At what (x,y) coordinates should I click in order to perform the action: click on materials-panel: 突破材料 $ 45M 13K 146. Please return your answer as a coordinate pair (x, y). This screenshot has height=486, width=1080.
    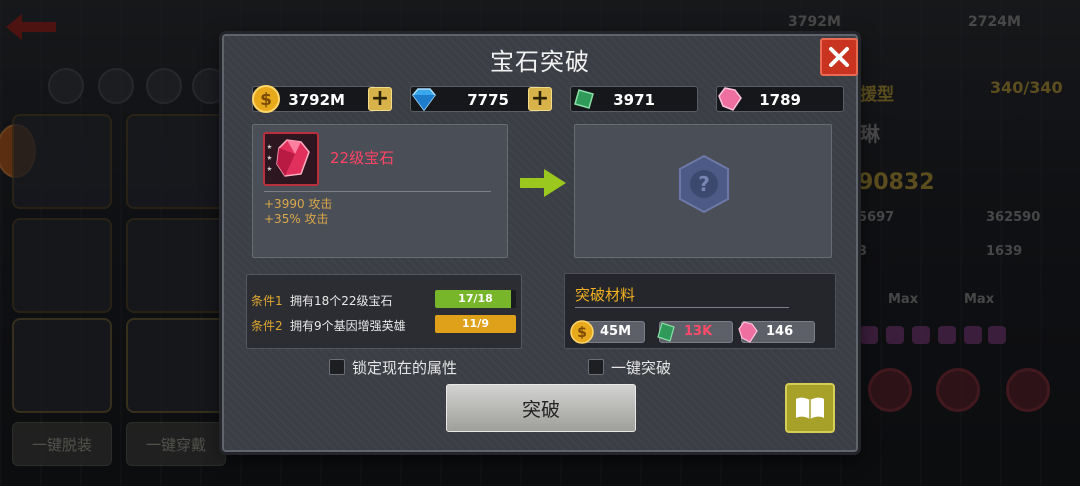
    Looking at the image, I should click on (700, 311).